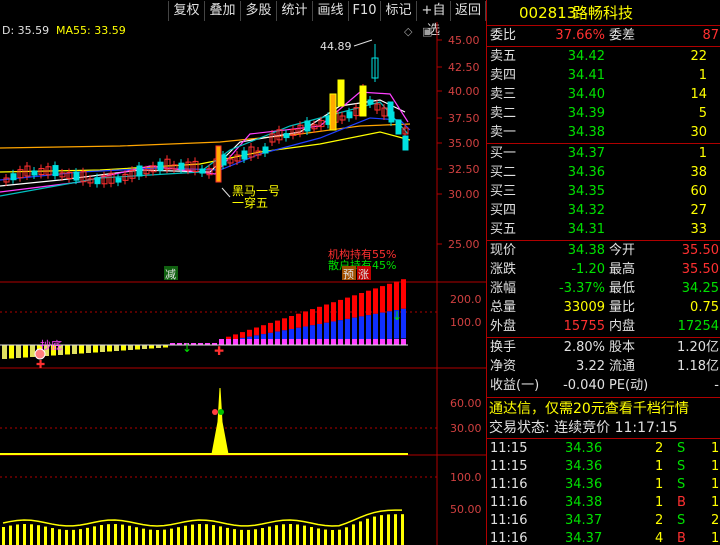 The width and height of the screenshot is (720, 545). I want to click on tick-row: 11:15 34.36 1 S 1, so click(605, 466).